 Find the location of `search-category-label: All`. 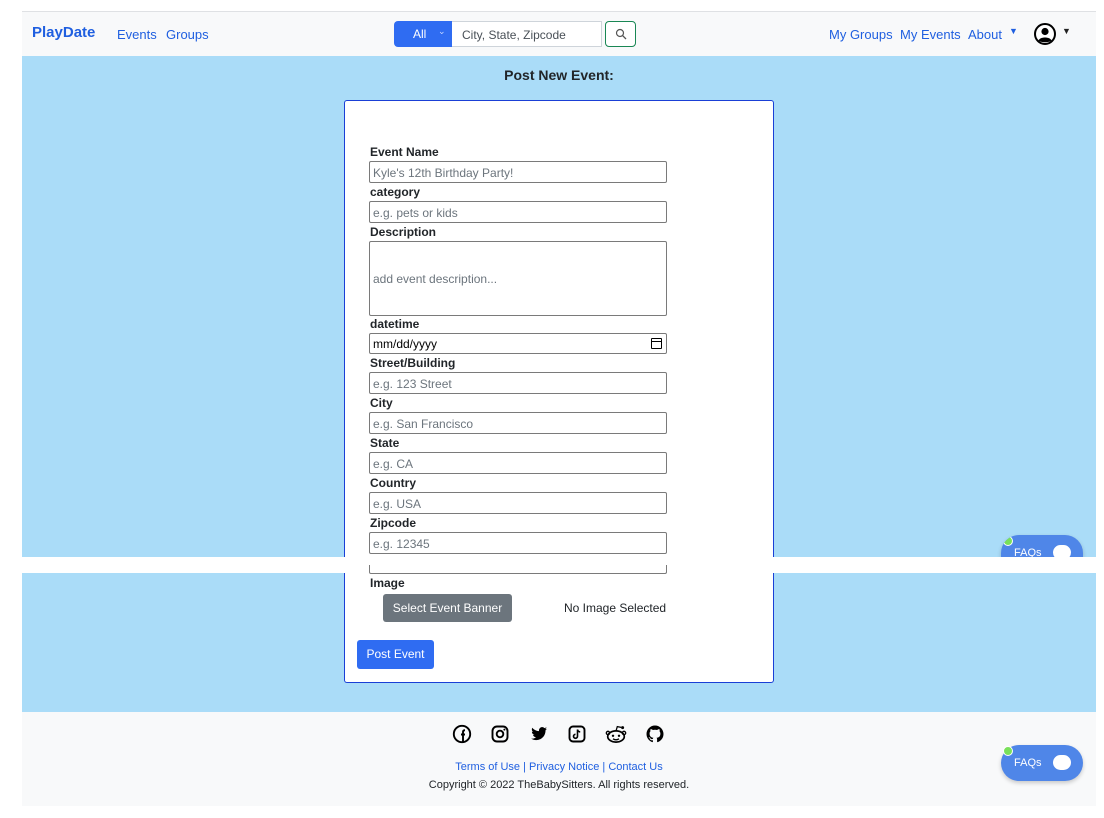

search-category-label: All is located at coordinates (420, 34).